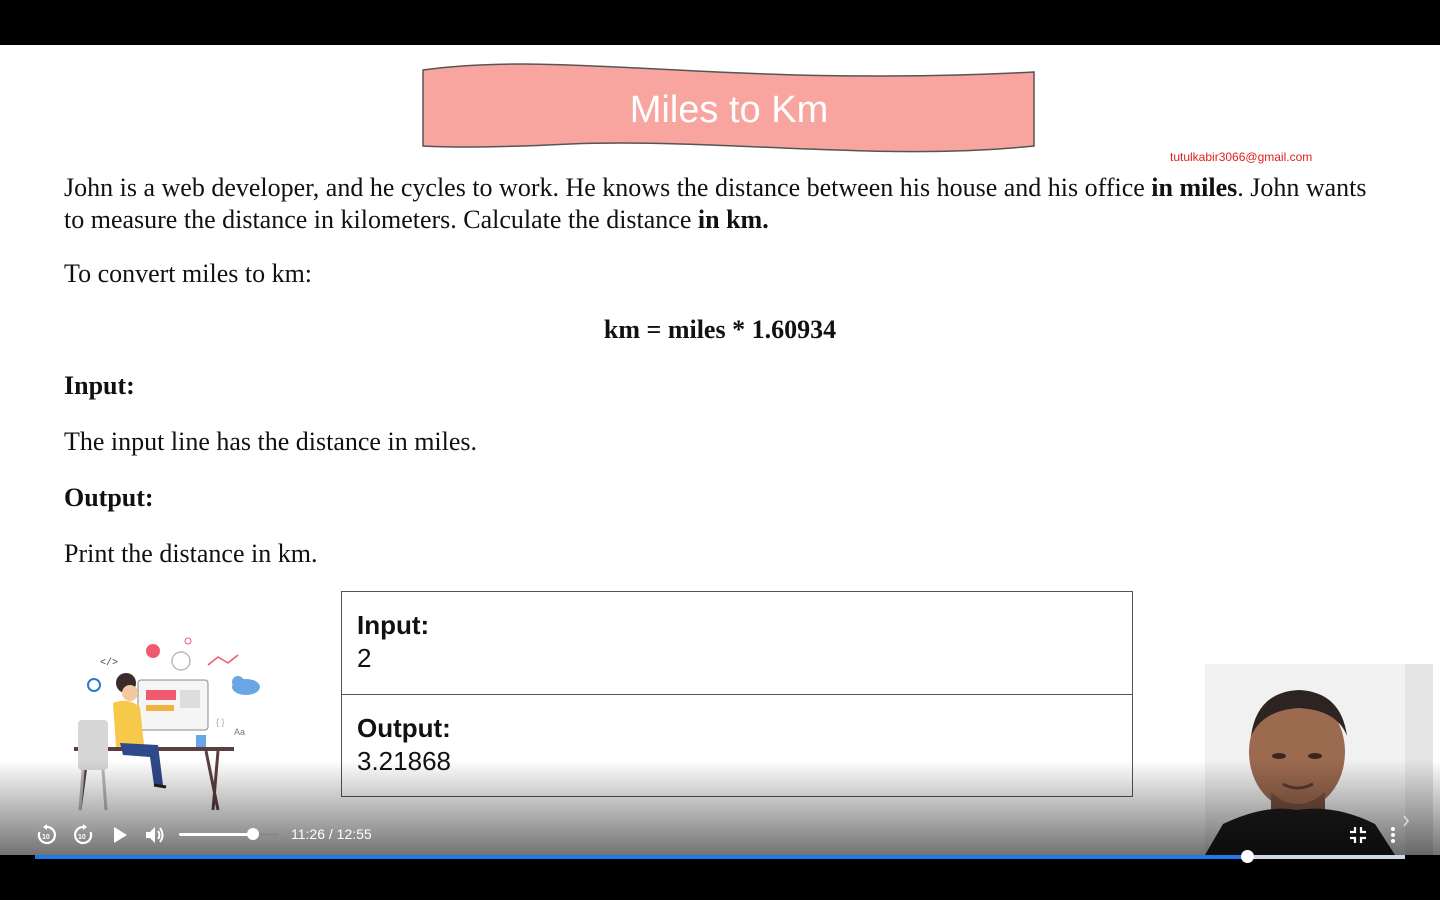  What do you see at coordinates (1241, 157) in the screenshot?
I see `watermark-email: tutulkabir3066@gmail.com` at bounding box center [1241, 157].